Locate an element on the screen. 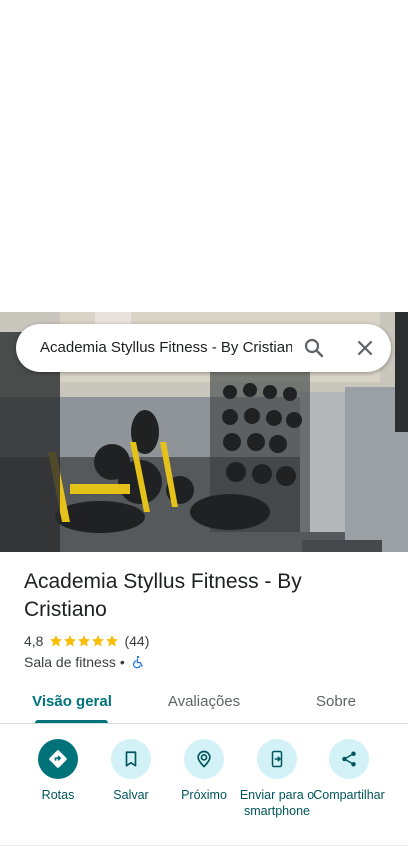 The width and height of the screenshot is (408, 864). tab-bar: Visão geral Avaliações Sobre is located at coordinates (204, 702).